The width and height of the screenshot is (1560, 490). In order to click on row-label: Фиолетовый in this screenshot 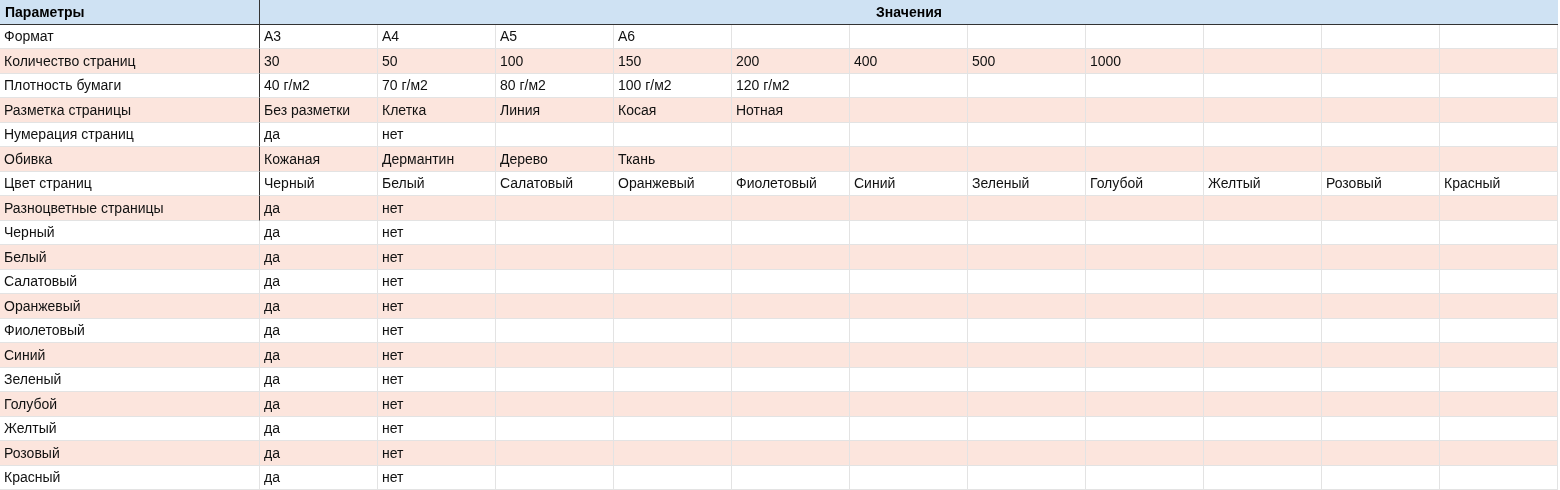, I will do `click(130, 330)`.